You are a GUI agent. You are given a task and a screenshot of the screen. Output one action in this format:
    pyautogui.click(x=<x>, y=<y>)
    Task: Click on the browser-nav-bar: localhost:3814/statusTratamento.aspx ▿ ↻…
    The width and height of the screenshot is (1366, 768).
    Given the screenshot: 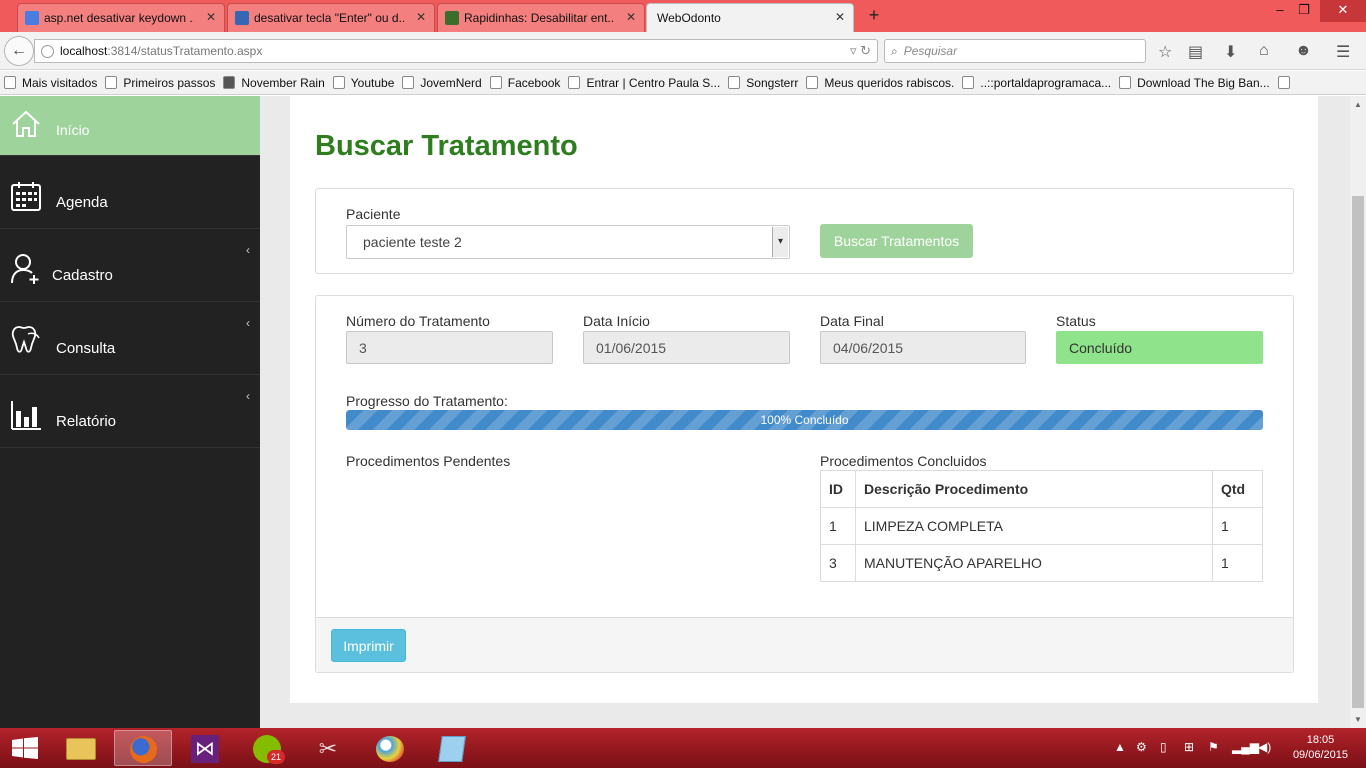 What is the action you would take?
    pyautogui.click(x=683, y=51)
    